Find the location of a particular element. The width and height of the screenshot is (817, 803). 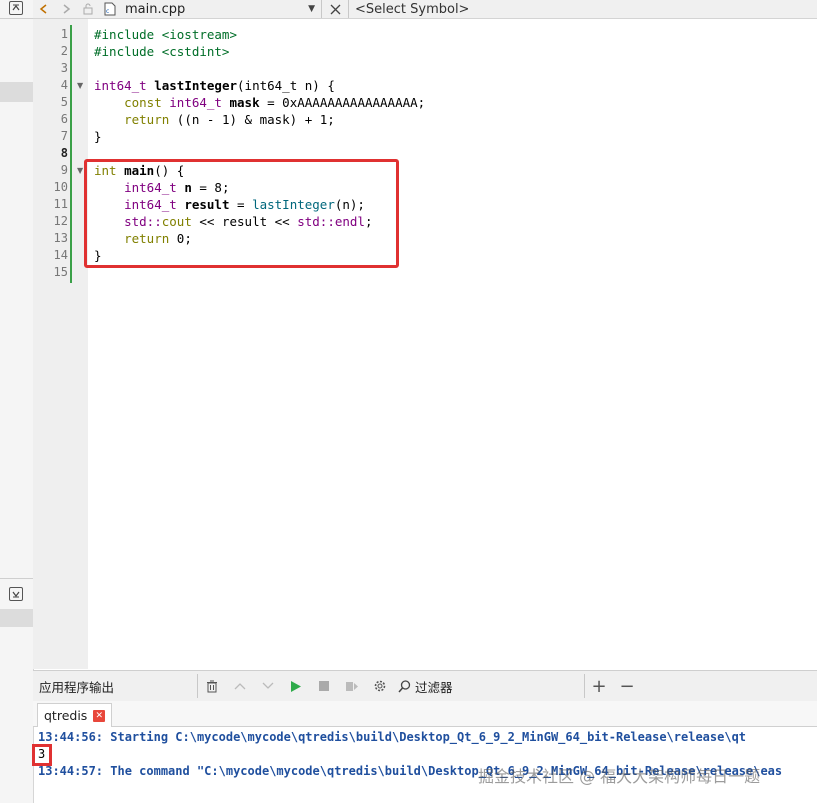

code-line-2: #include <cstdint> is located at coordinates (161, 51).